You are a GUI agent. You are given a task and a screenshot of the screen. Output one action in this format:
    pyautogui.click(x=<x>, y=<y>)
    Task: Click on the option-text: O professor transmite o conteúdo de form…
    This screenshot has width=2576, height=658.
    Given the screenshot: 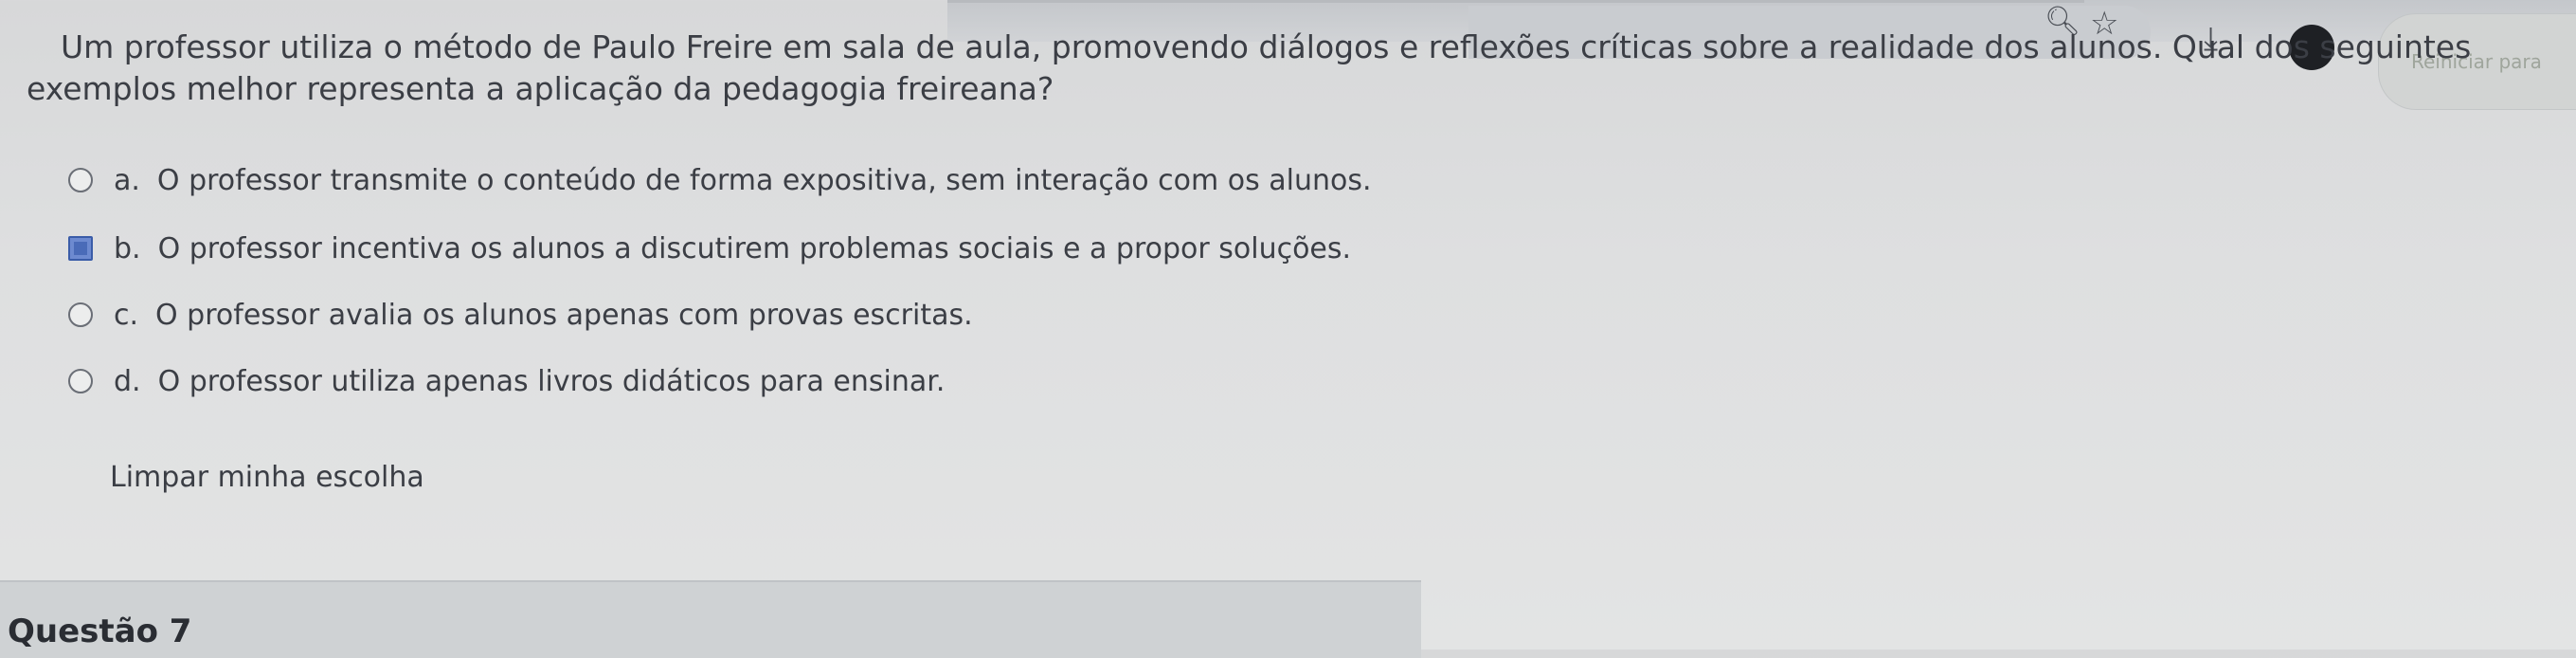 What is the action you would take?
    pyautogui.click(x=764, y=180)
    